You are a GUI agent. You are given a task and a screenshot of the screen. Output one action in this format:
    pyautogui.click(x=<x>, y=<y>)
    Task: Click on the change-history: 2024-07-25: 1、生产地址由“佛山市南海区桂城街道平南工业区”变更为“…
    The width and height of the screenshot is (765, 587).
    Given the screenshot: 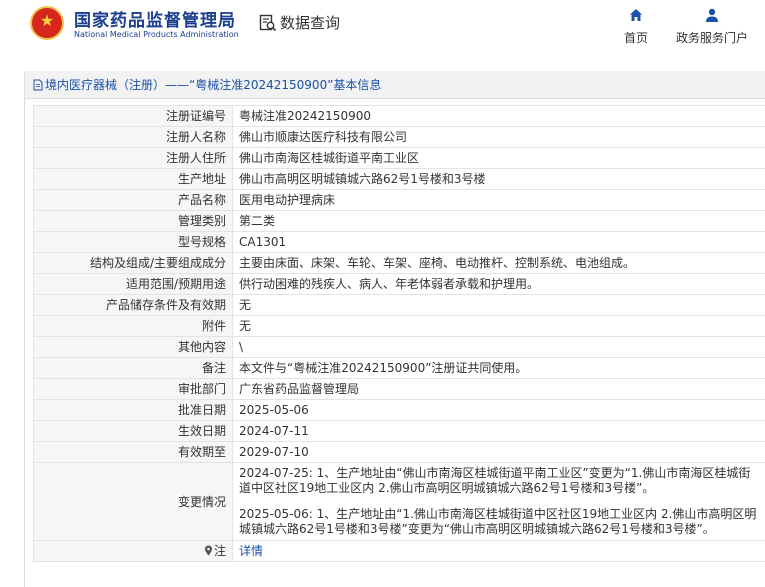 What is the action you would take?
    pyautogui.click(x=498, y=501)
    